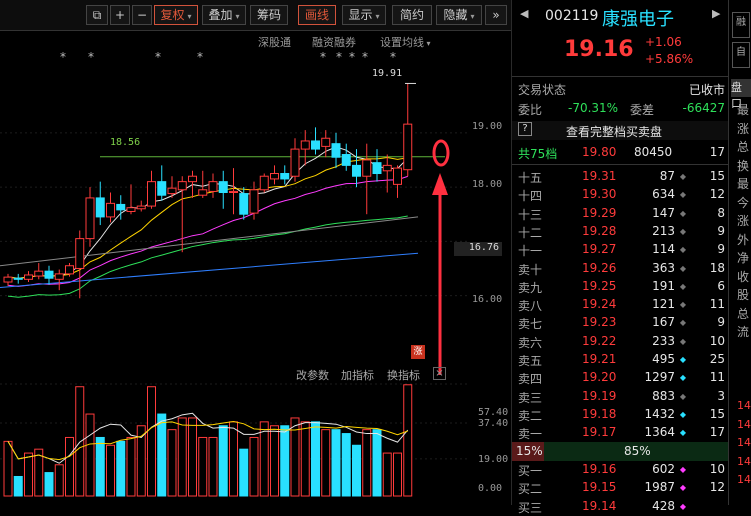 Image resolution: width=751 pixels, height=516 pixels. Describe the element at coordinates (620, 341) in the screenshot. I see `ask-level-row: 卖六 19.22 233 ◆ 10` at that location.